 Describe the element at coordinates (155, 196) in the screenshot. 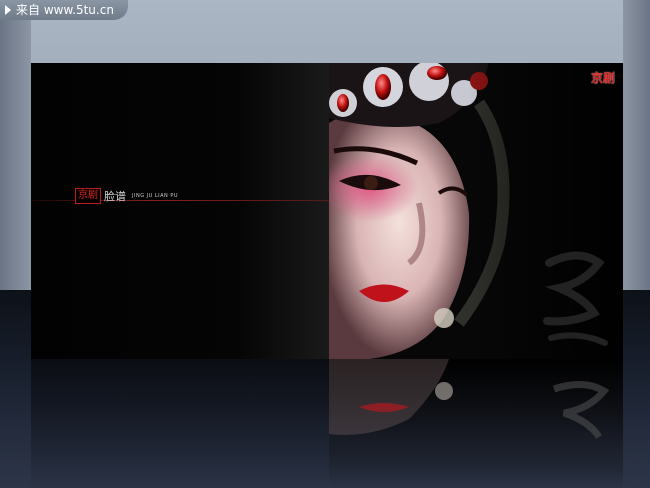

I see `title-pinyin: JING JU LIAN PU` at that location.